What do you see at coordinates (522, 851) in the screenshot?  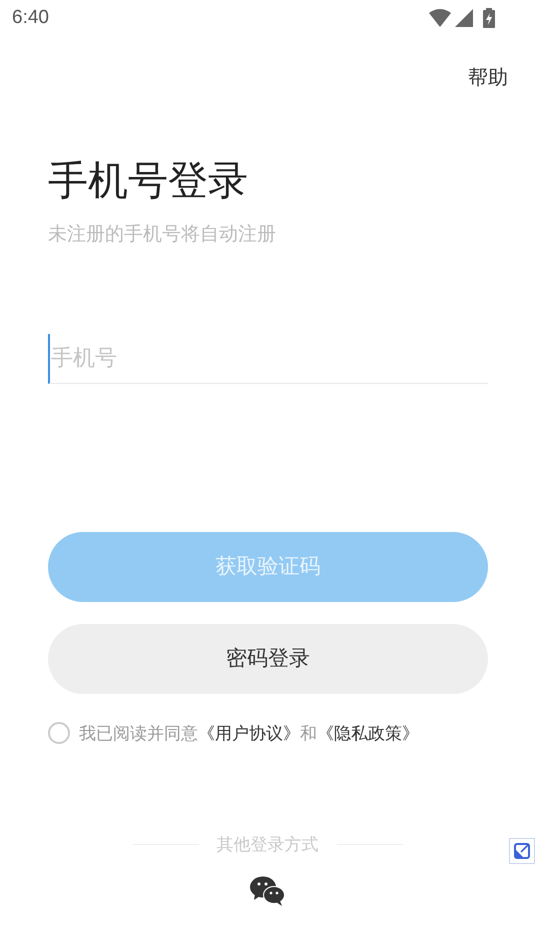 I see `floating-edit-icon` at bounding box center [522, 851].